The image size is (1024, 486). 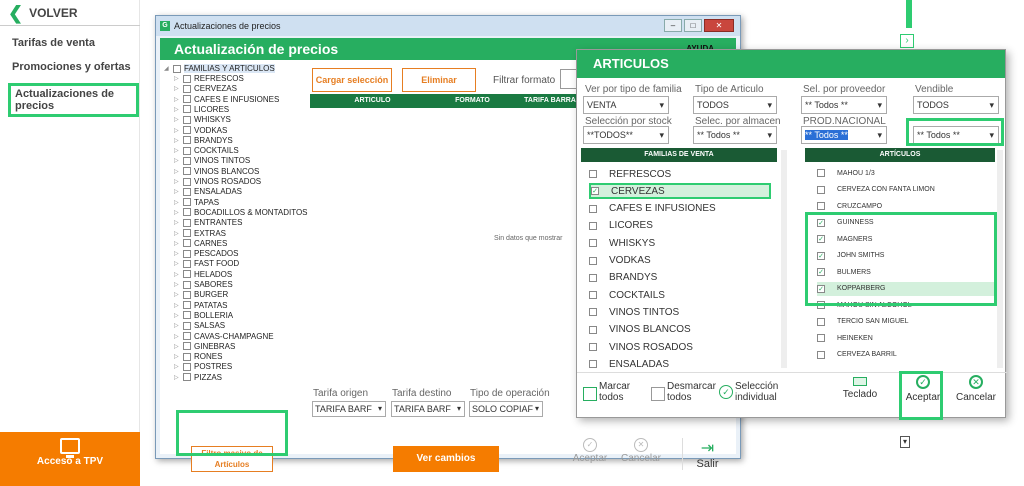 What do you see at coordinates (680, 226) in the screenshot?
I see `family-row: LICORES` at bounding box center [680, 226].